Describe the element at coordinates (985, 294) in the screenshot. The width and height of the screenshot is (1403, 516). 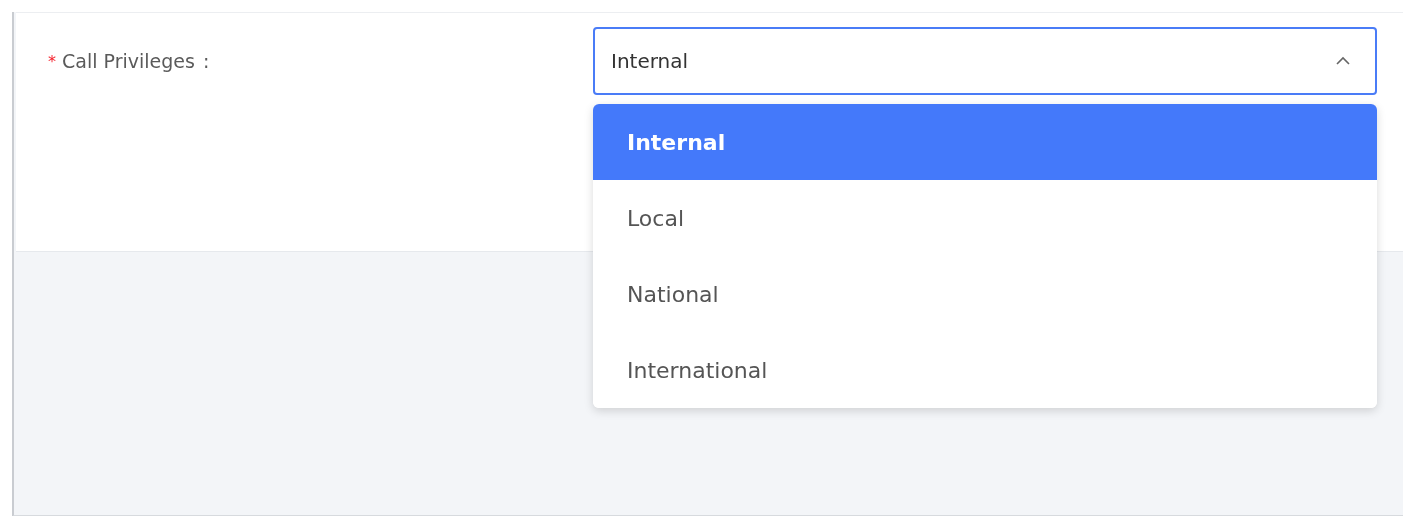
I see `dropdown-option: National` at that location.